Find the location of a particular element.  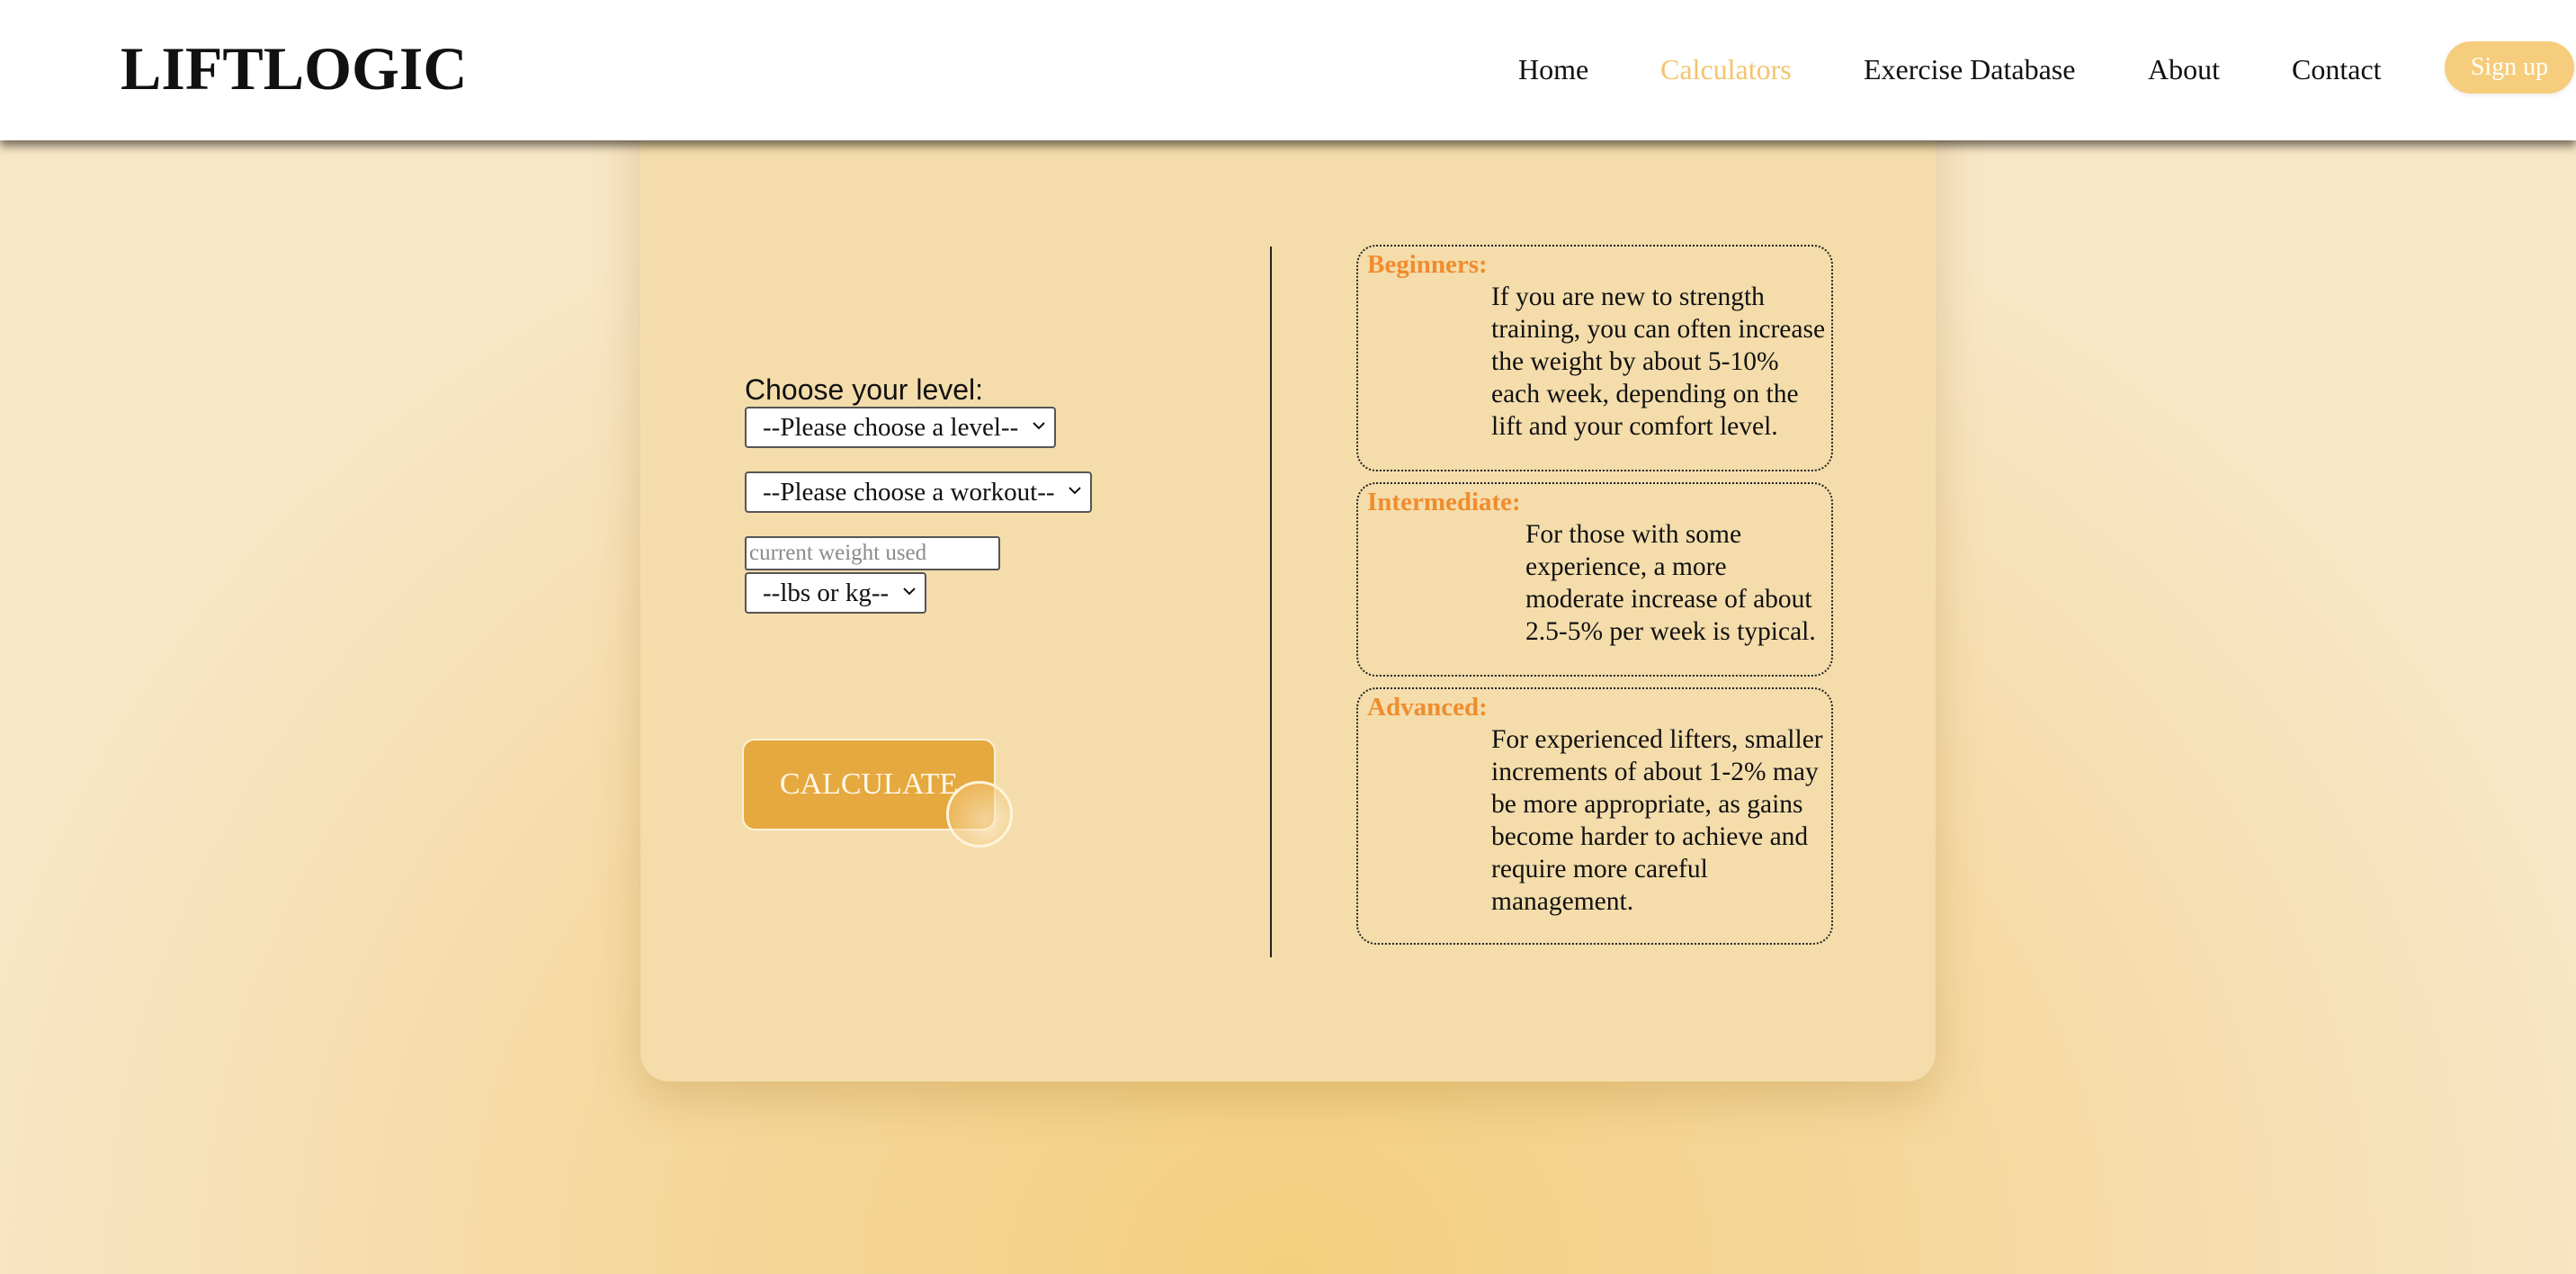

click-ripple is located at coordinates (979, 814).